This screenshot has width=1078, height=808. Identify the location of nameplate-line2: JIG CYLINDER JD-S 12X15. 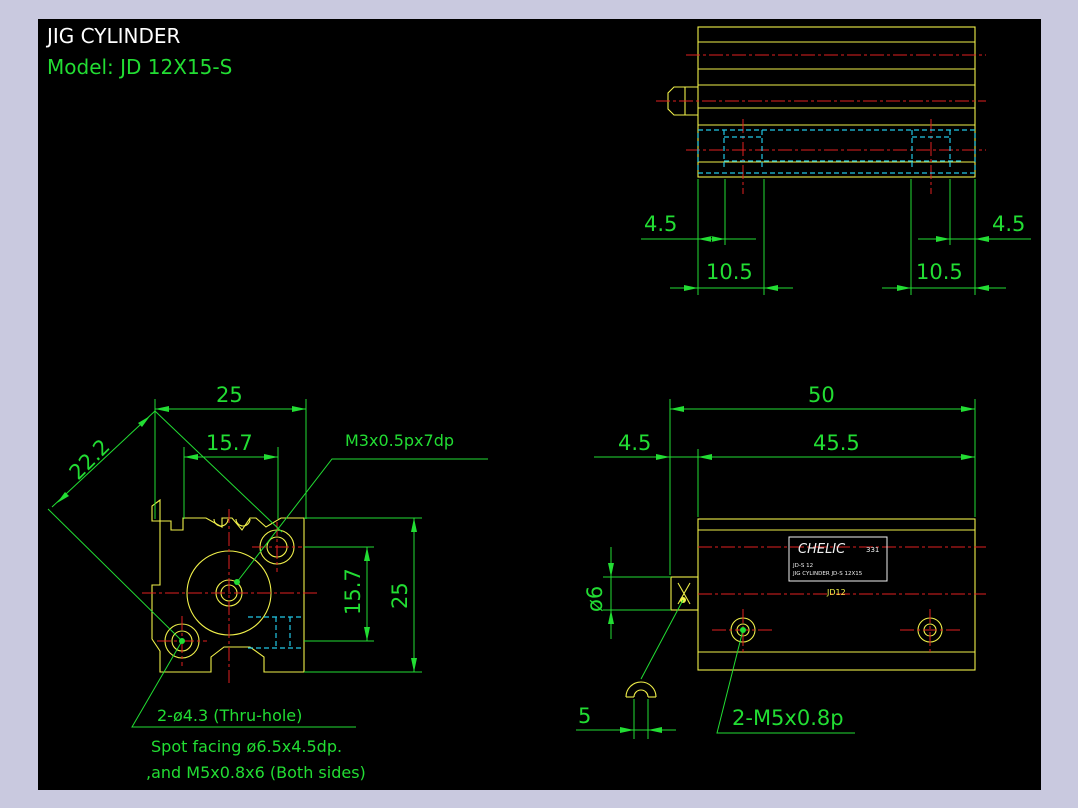
(827, 574).